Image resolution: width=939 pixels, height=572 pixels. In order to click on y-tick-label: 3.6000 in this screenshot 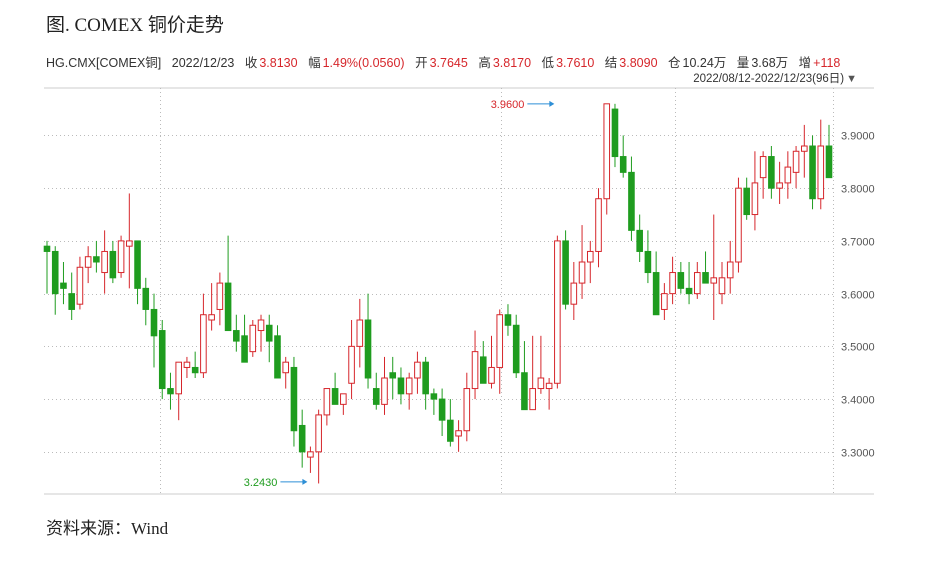, I will do `click(858, 296)`.